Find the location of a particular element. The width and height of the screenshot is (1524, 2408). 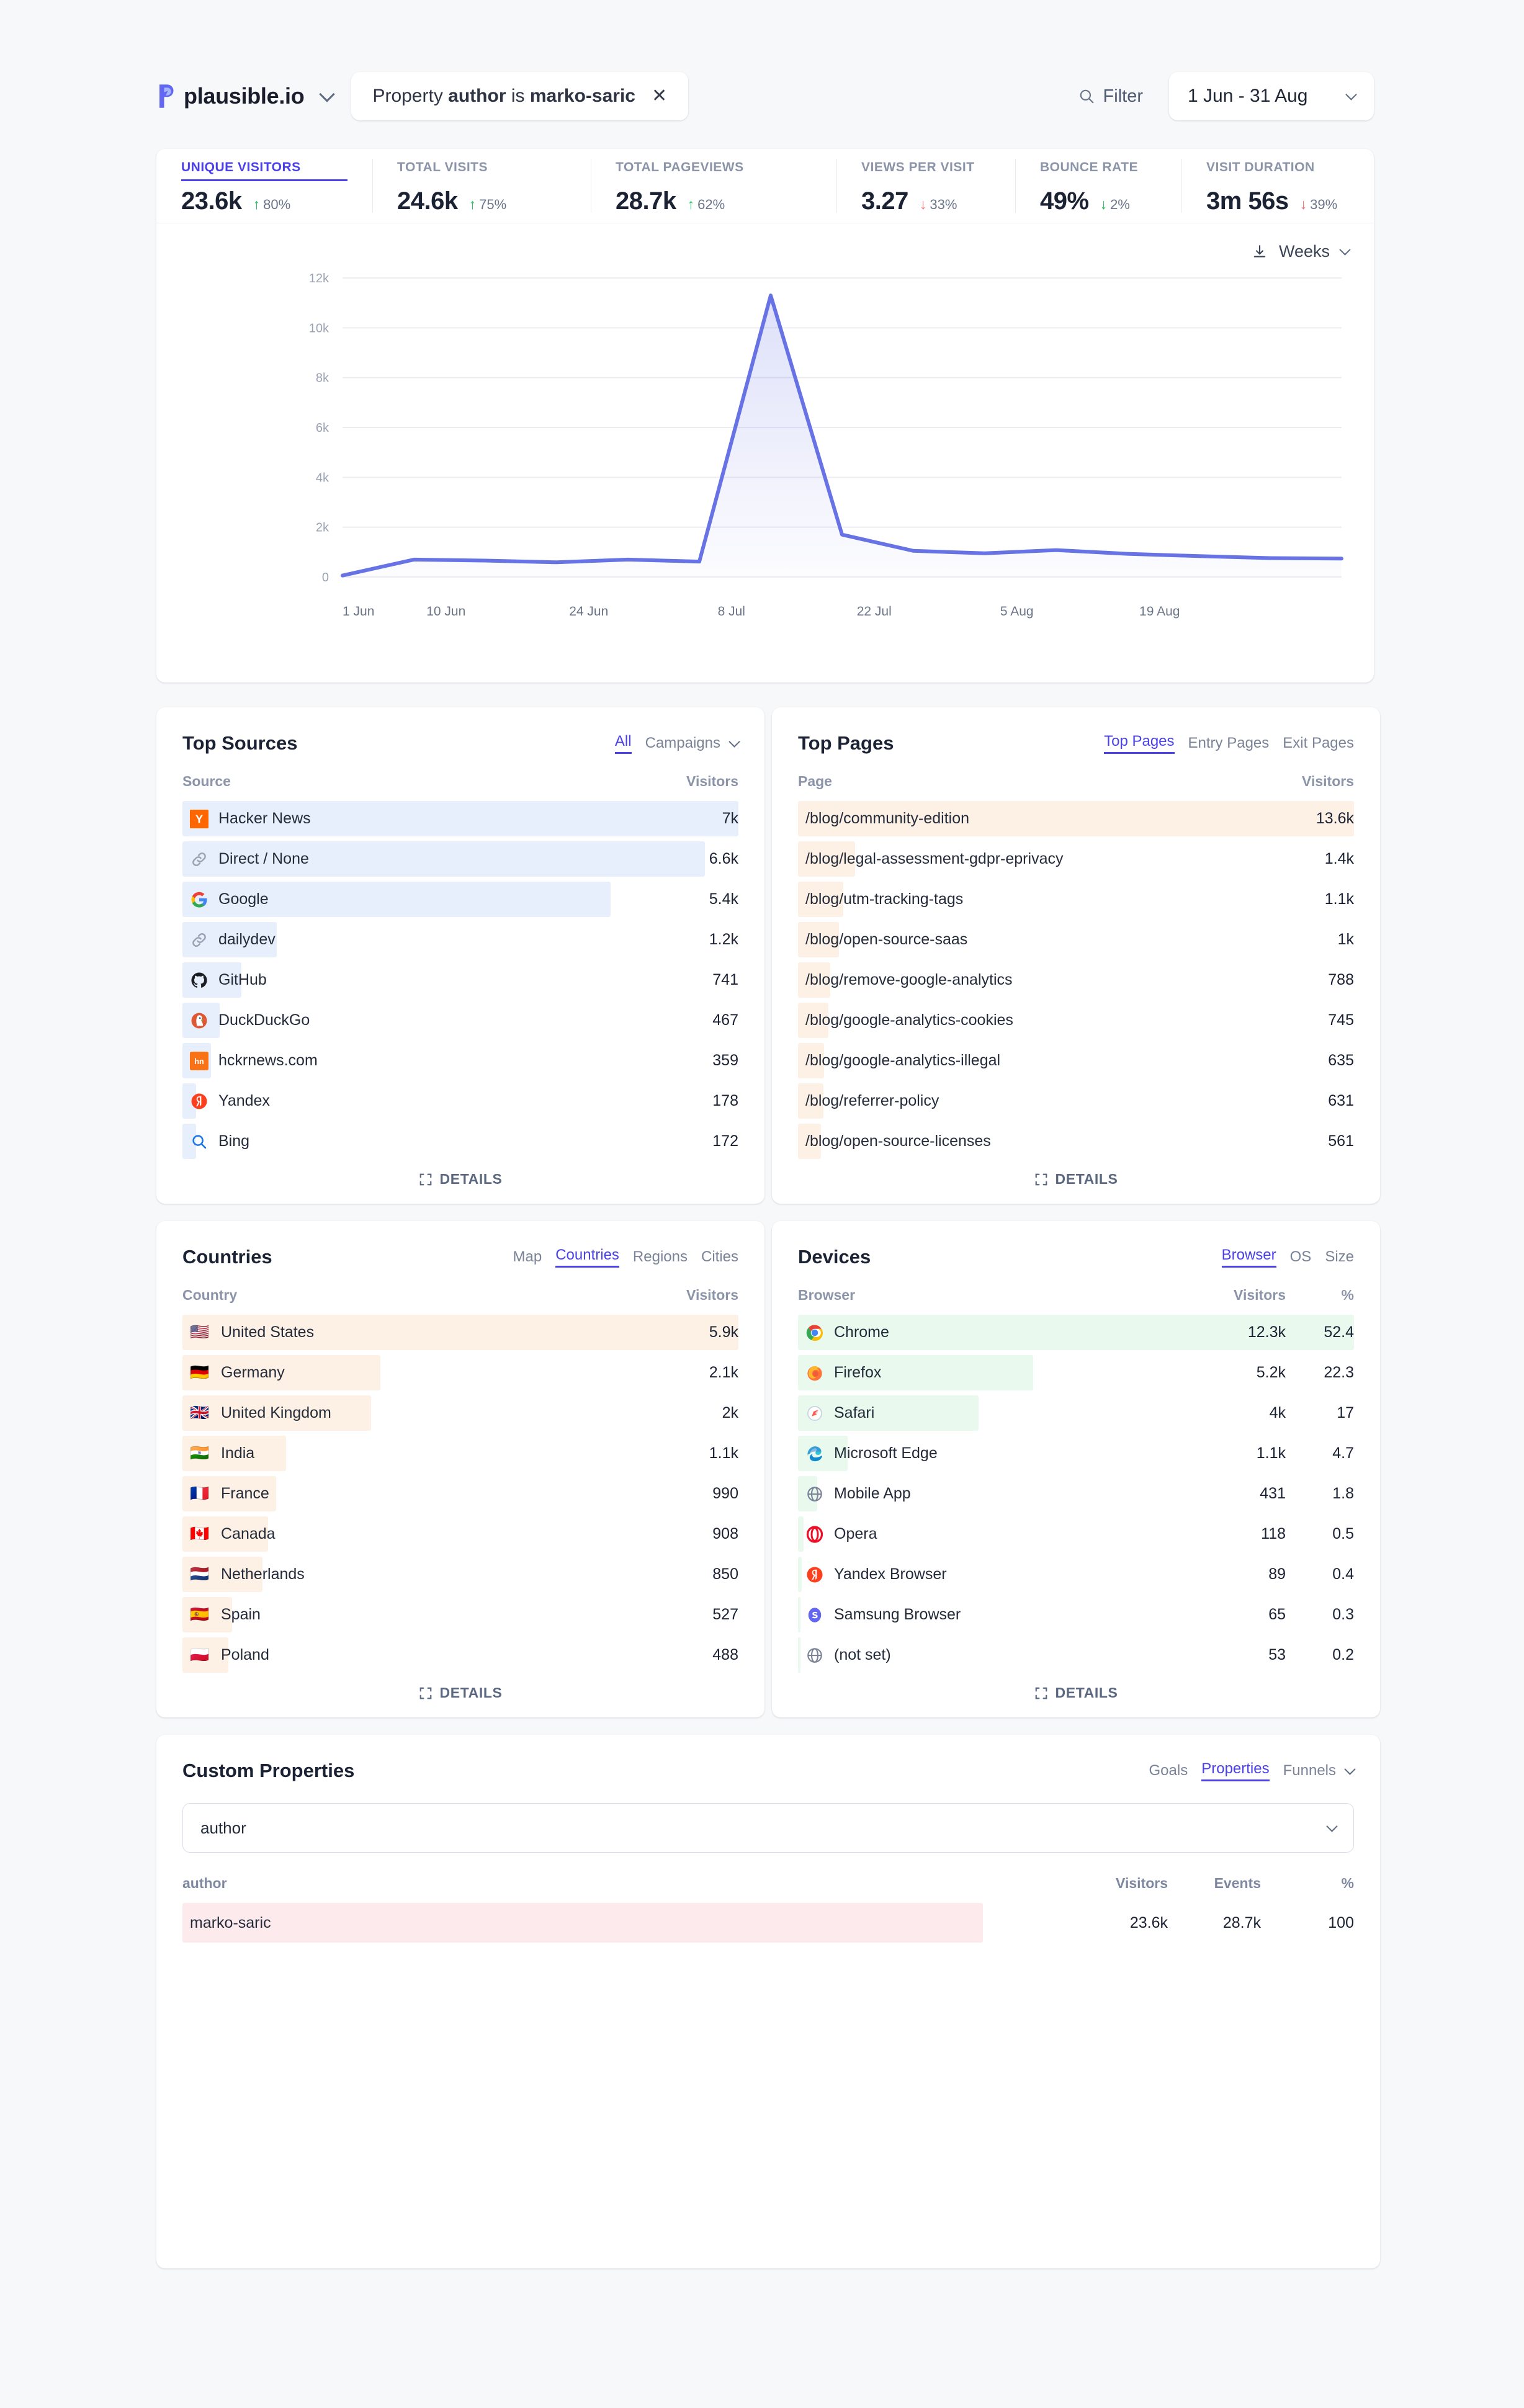

table-row: Opera 118 0.5 is located at coordinates (1076, 1534).